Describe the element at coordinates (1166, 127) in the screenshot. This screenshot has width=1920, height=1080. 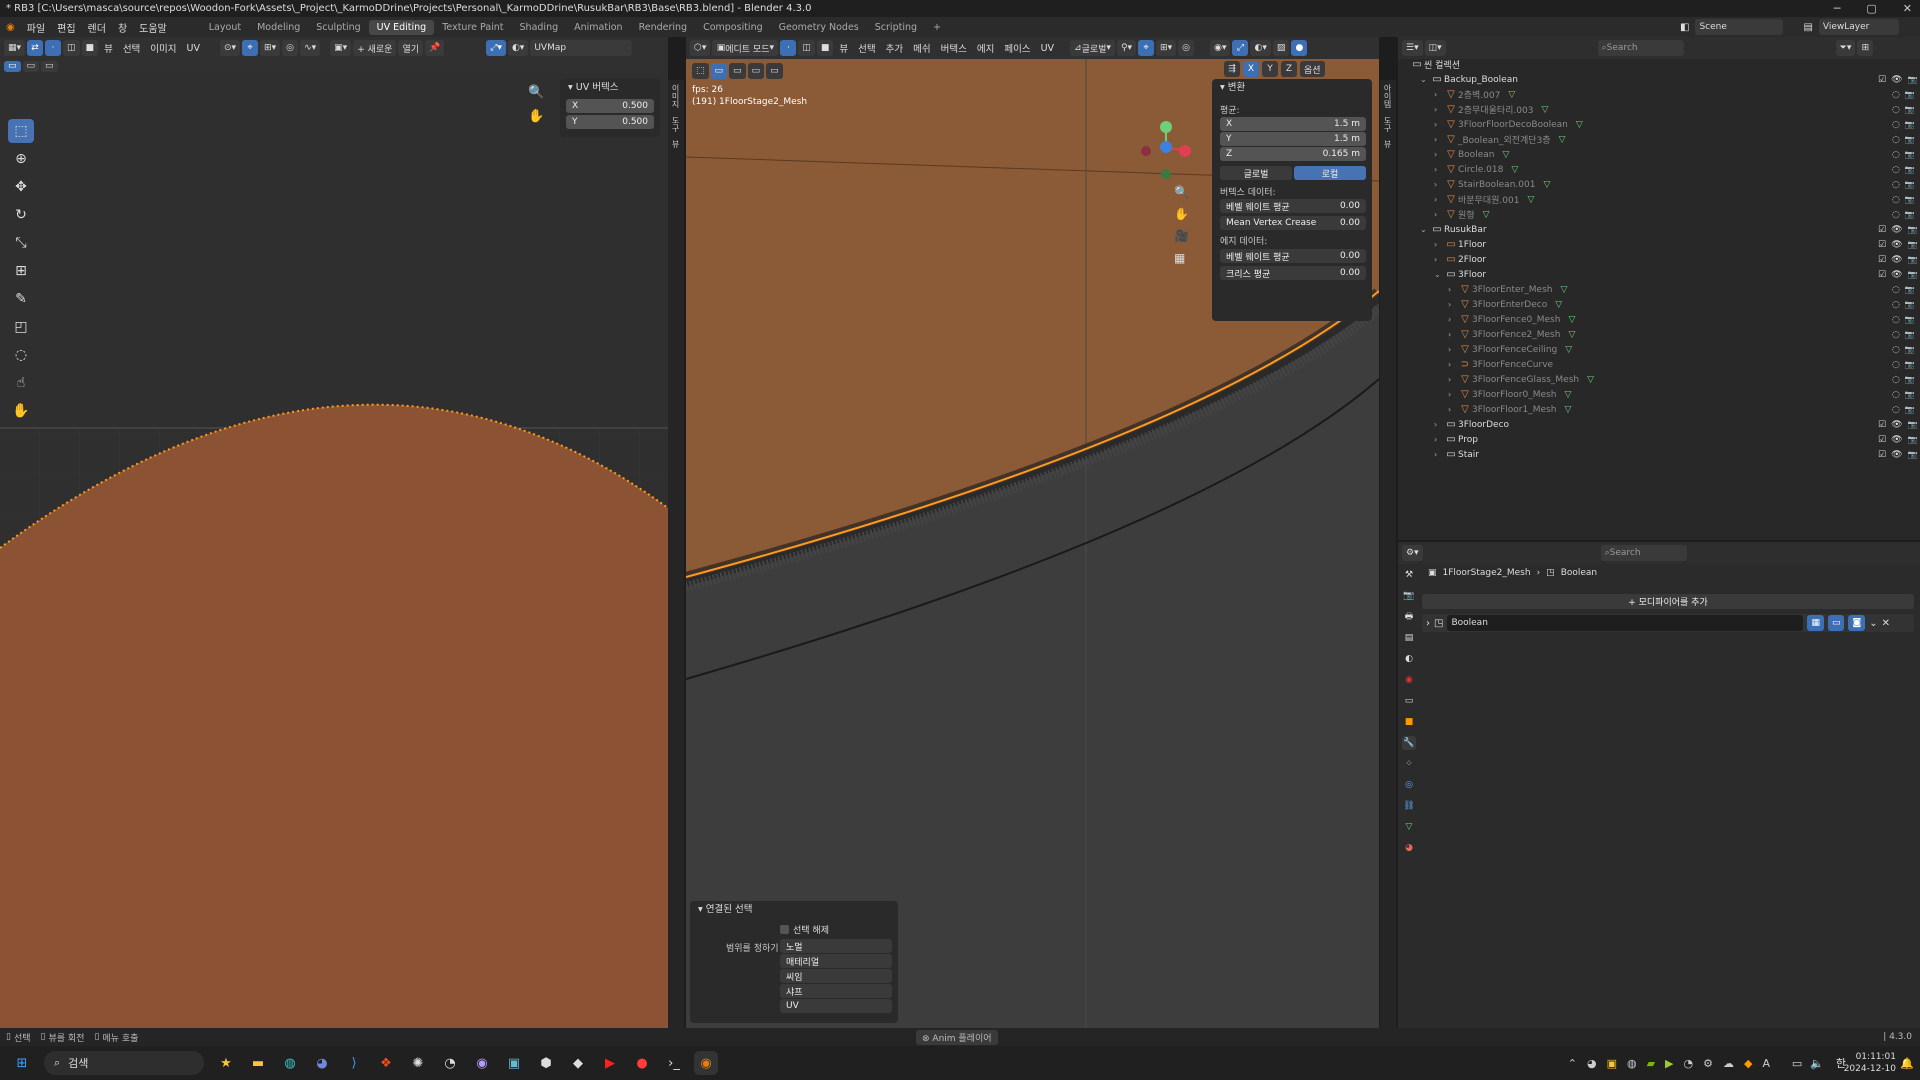
I see `gizmo-y-axis` at that location.